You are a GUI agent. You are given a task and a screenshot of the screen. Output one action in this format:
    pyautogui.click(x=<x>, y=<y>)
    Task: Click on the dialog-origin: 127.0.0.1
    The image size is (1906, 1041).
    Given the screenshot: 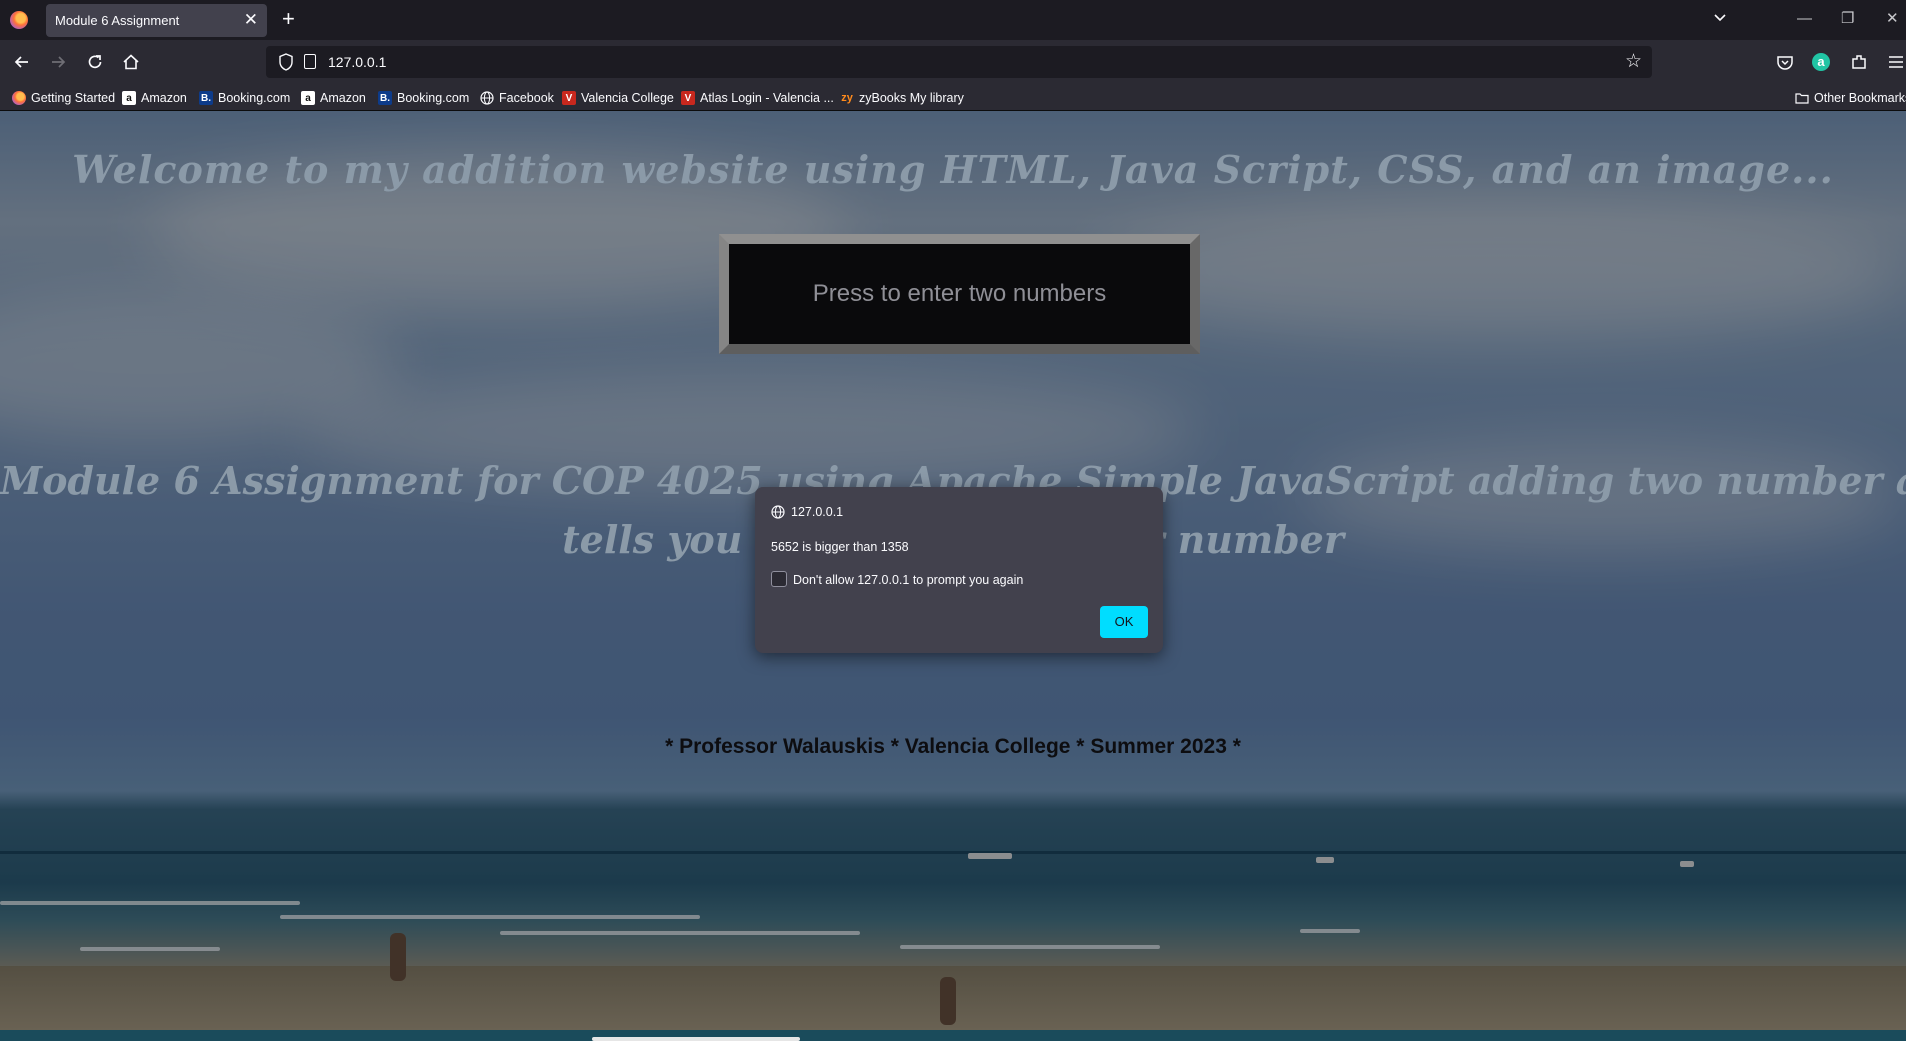 What is the action you would take?
    pyautogui.click(x=817, y=512)
    